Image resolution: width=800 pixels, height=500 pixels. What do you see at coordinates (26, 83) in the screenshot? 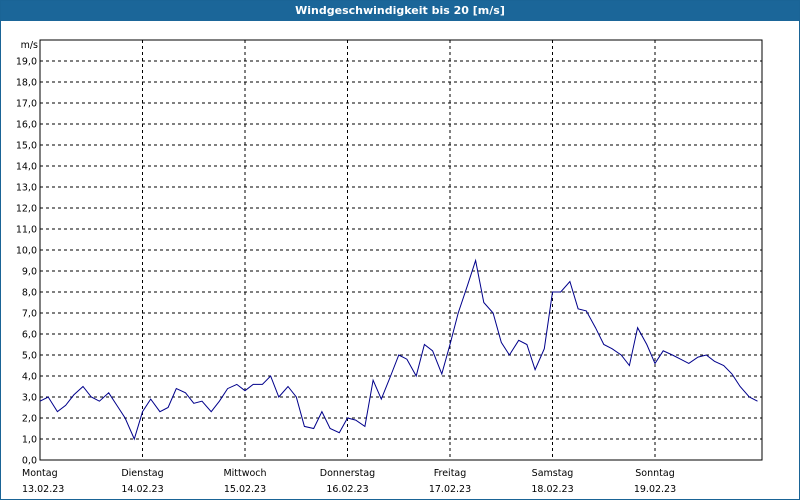
I see `y-tick-label: 18,0` at bounding box center [26, 83].